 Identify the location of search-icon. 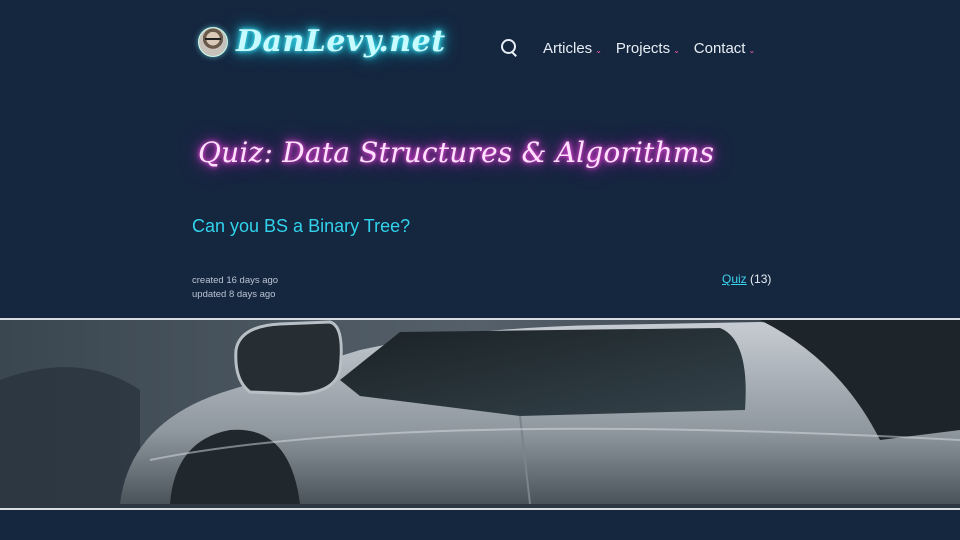
(510, 48).